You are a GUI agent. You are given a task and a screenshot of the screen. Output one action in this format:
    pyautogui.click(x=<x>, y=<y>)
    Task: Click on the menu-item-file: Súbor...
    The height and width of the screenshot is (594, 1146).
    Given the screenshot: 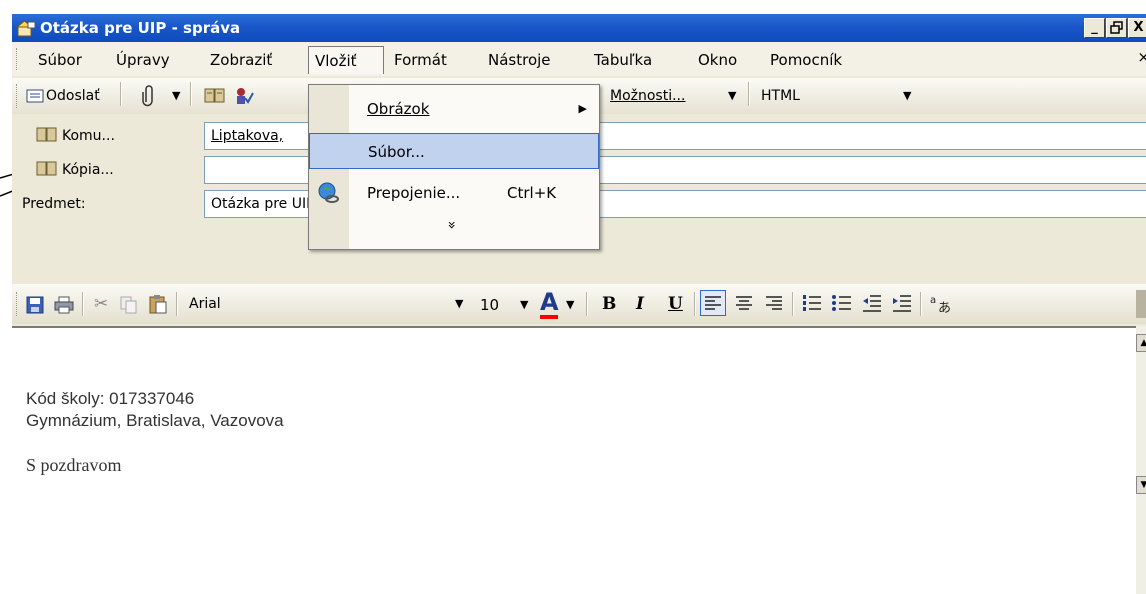 What is the action you would take?
    pyautogui.click(x=454, y=151)
    